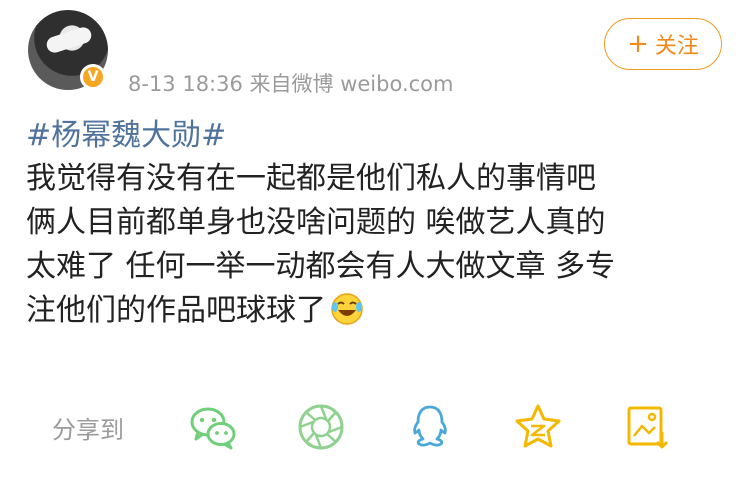  I want to click on qzone-icon, so click(538, 427).